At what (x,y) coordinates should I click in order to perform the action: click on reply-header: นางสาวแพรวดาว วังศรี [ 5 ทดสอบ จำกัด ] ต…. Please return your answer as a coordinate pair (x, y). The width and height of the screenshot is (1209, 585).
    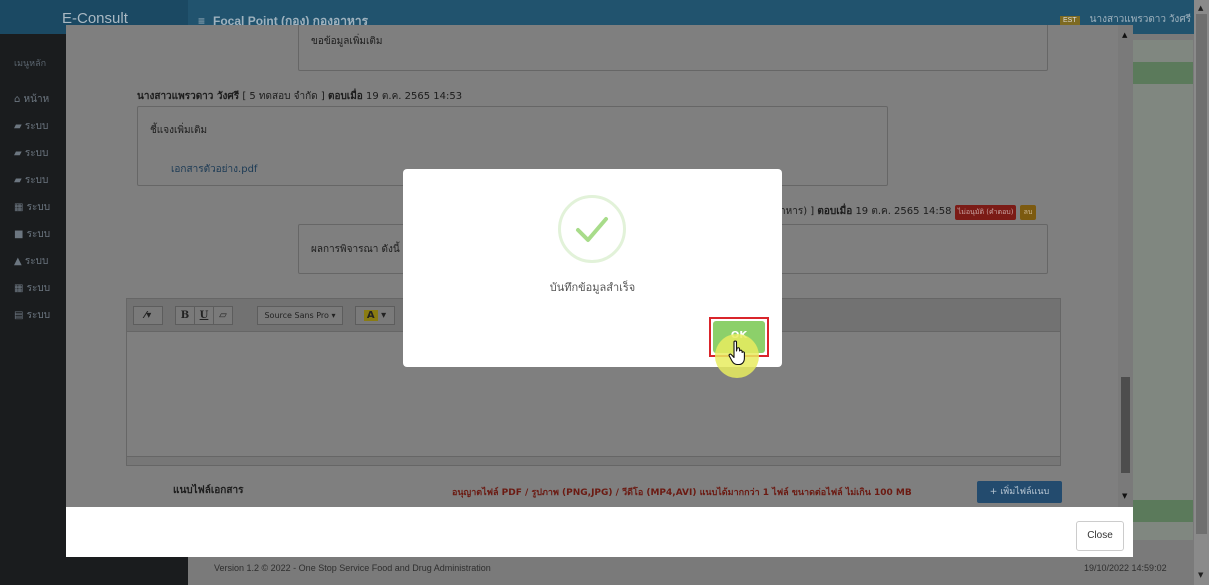
    Looking at the image, I should click on (299, 96).